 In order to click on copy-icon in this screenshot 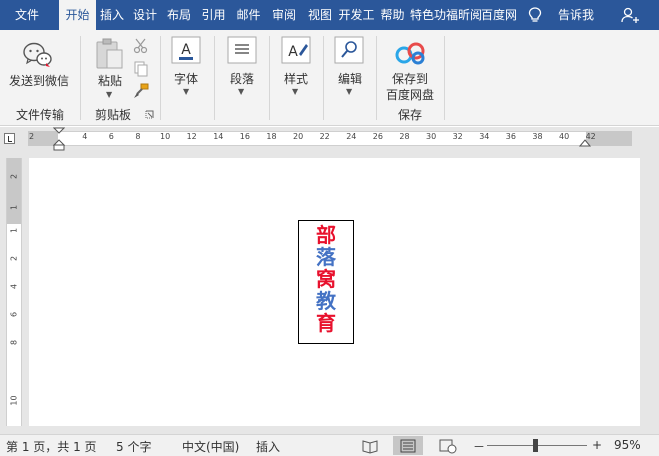, I will do `click(141, 69)`.